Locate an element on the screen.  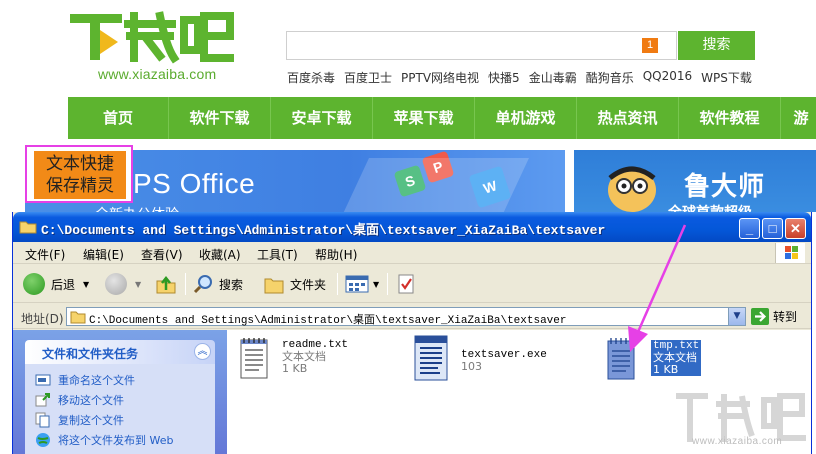
menu-file: 文件(F) is located at coordinates (45, 254).